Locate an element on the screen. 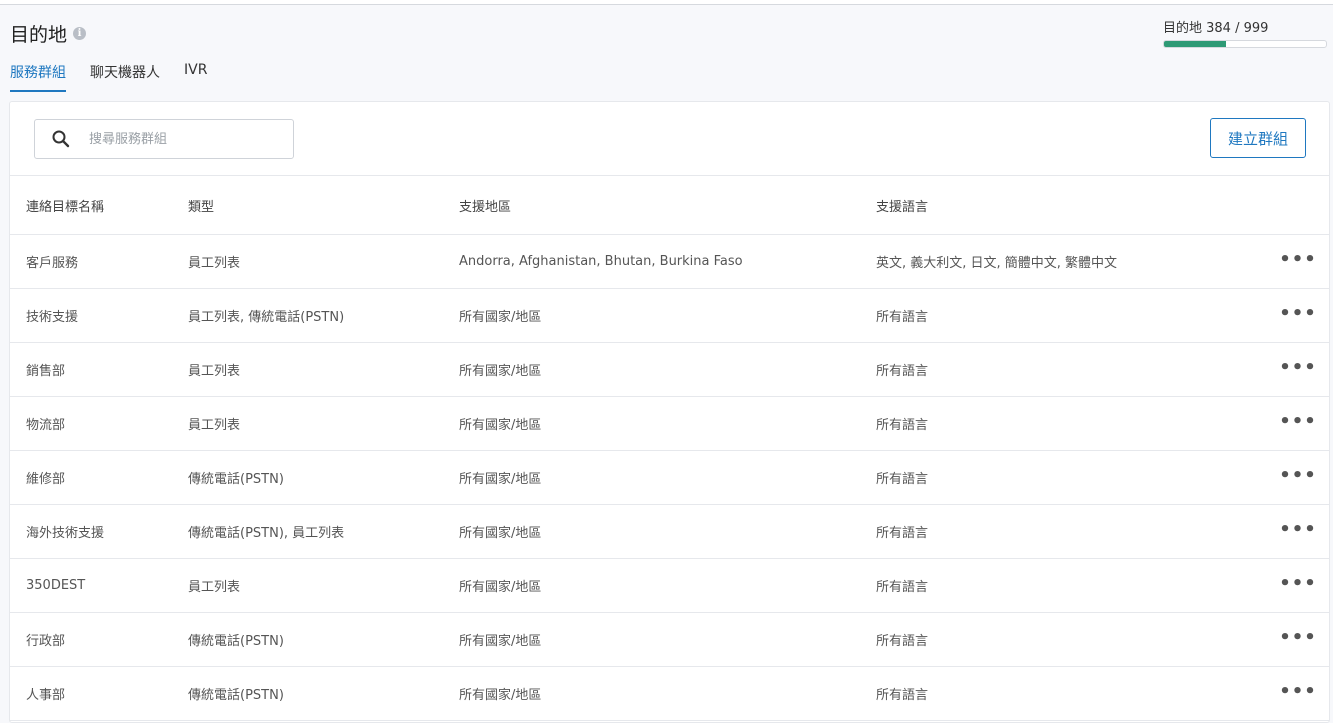  table-row: 350DEST 員工列表 所有國家/地區 所有語言 ••• is located at coordinates (669, 585).